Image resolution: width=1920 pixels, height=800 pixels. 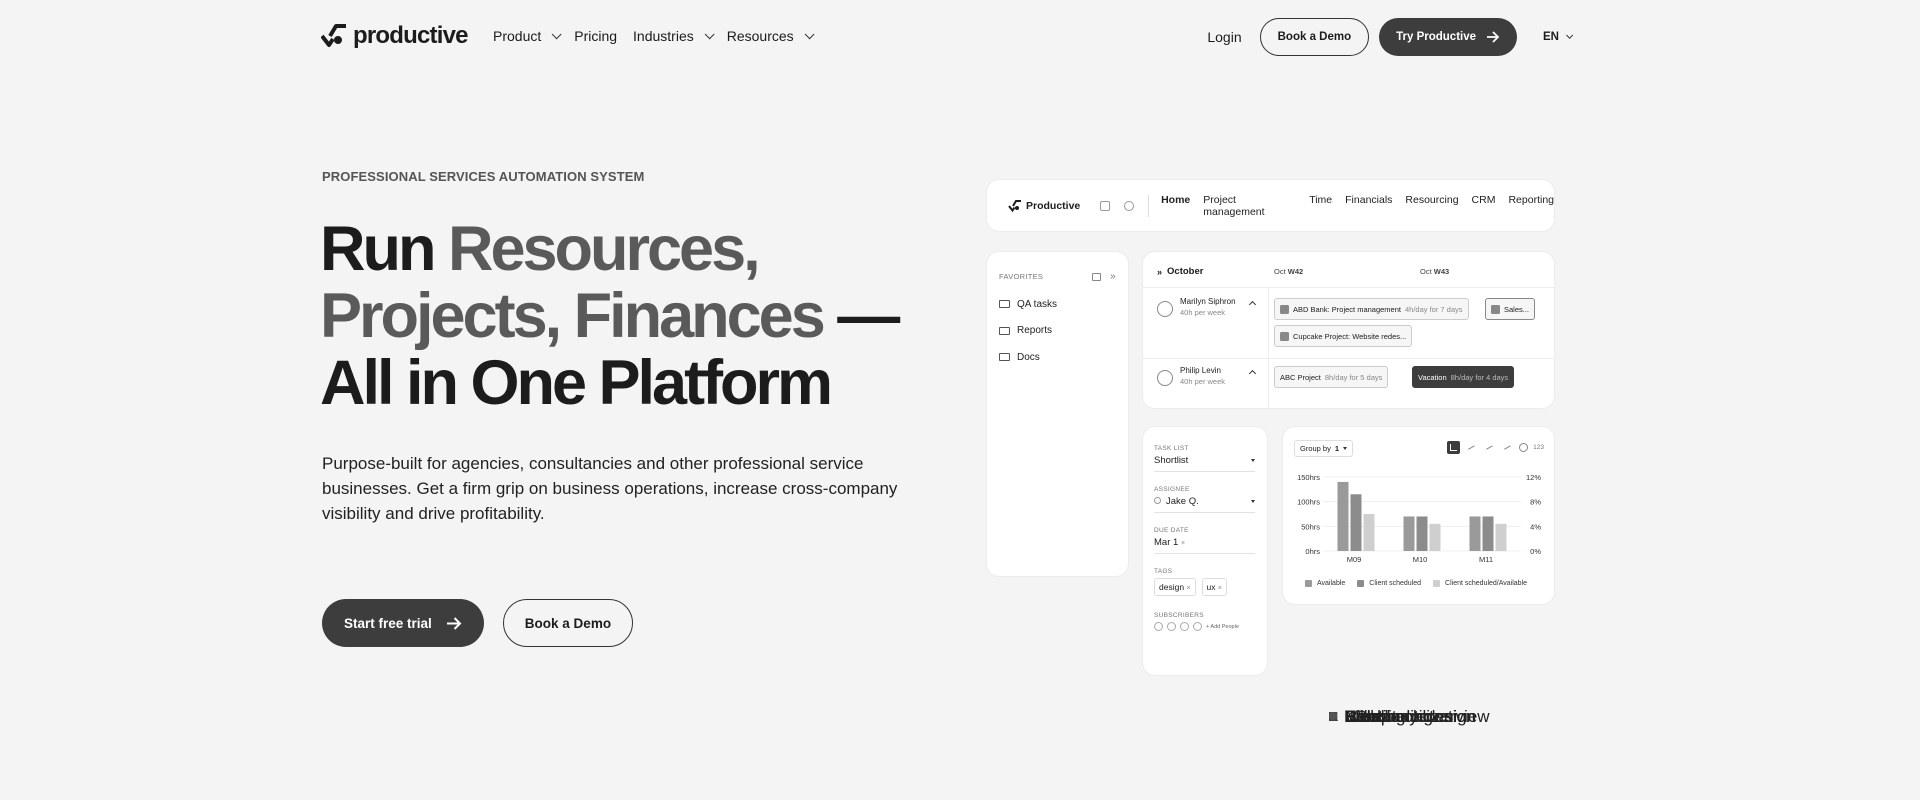 I want to click on legend-item: Client scheduled/Available, so click(x=1480, y=583).